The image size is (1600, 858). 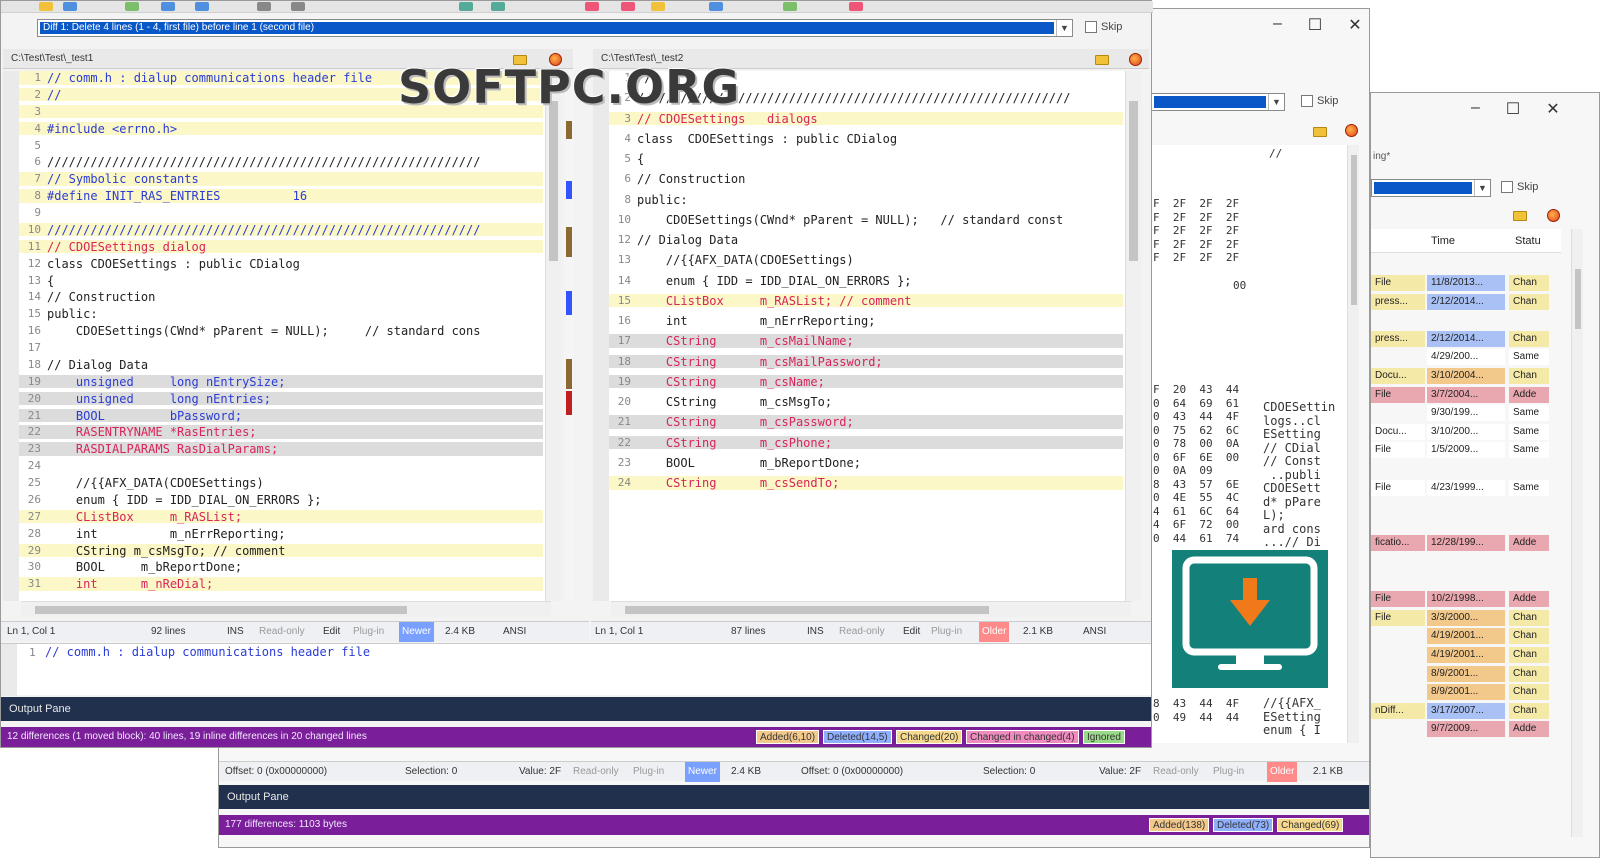 What do you see at coordinates (264, 6) in the screenshot?
I see `cut-icon` at bounding box center [264, 6].